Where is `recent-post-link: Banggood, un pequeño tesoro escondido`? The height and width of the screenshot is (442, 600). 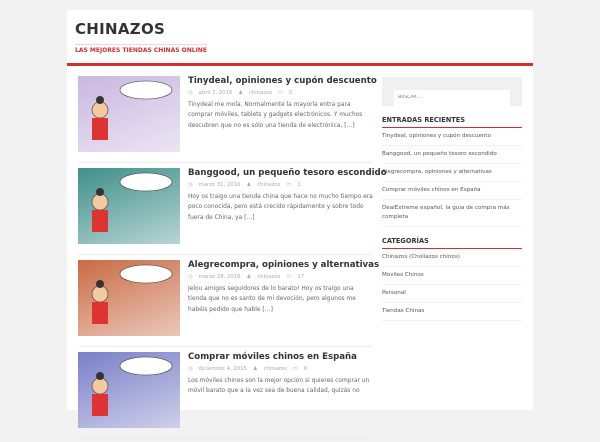
recent-post-link: Banggood, un pequeño tesoro escondido is located at coordinates (452, 155).